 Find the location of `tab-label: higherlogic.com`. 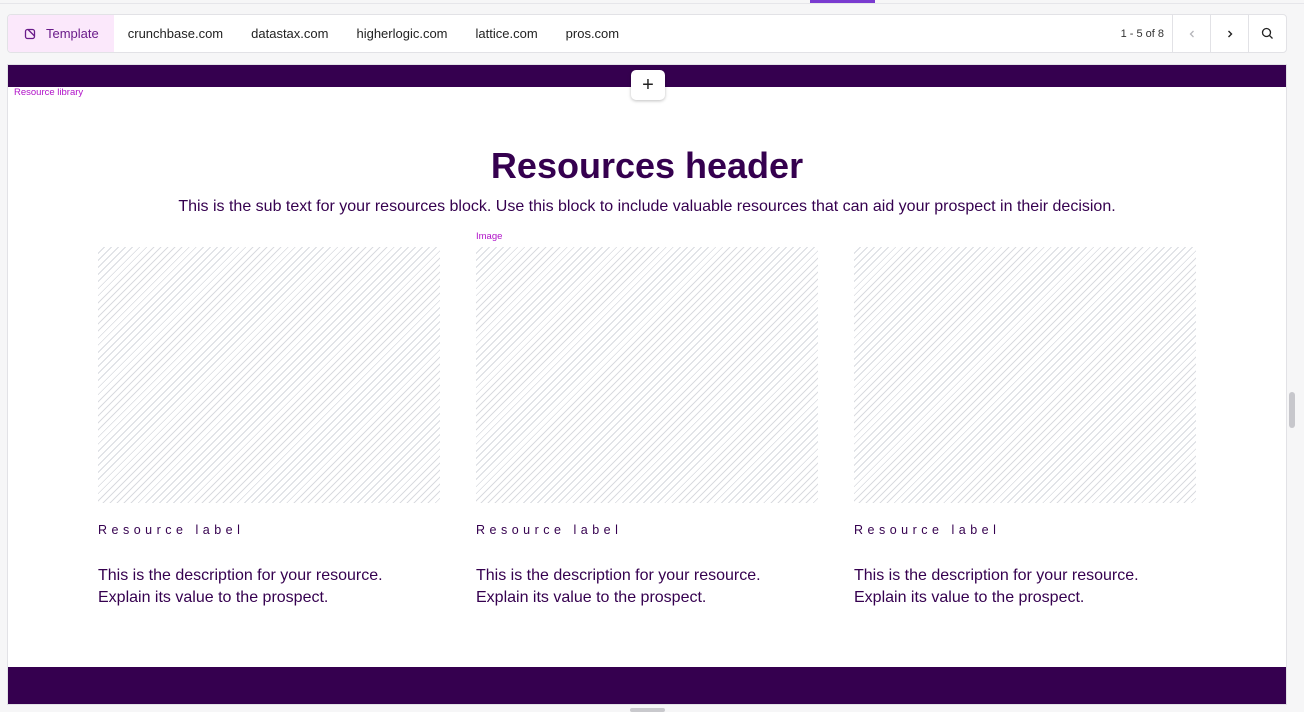

tab-label: higherlogic.com is located at coordinates (402, 33).